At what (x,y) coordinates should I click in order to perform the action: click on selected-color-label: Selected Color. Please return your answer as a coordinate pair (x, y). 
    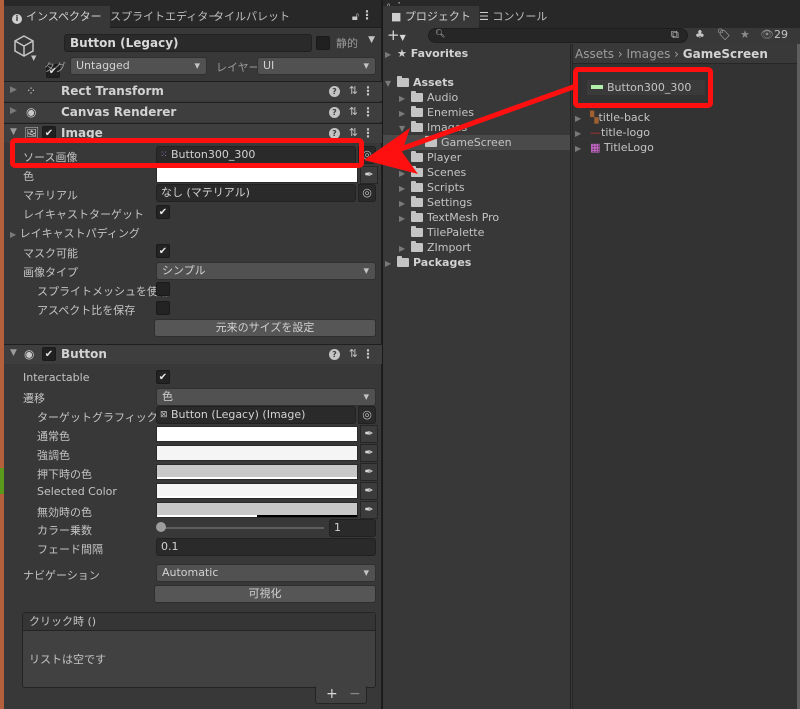
    Looking at the image, I should click on (77, 491).